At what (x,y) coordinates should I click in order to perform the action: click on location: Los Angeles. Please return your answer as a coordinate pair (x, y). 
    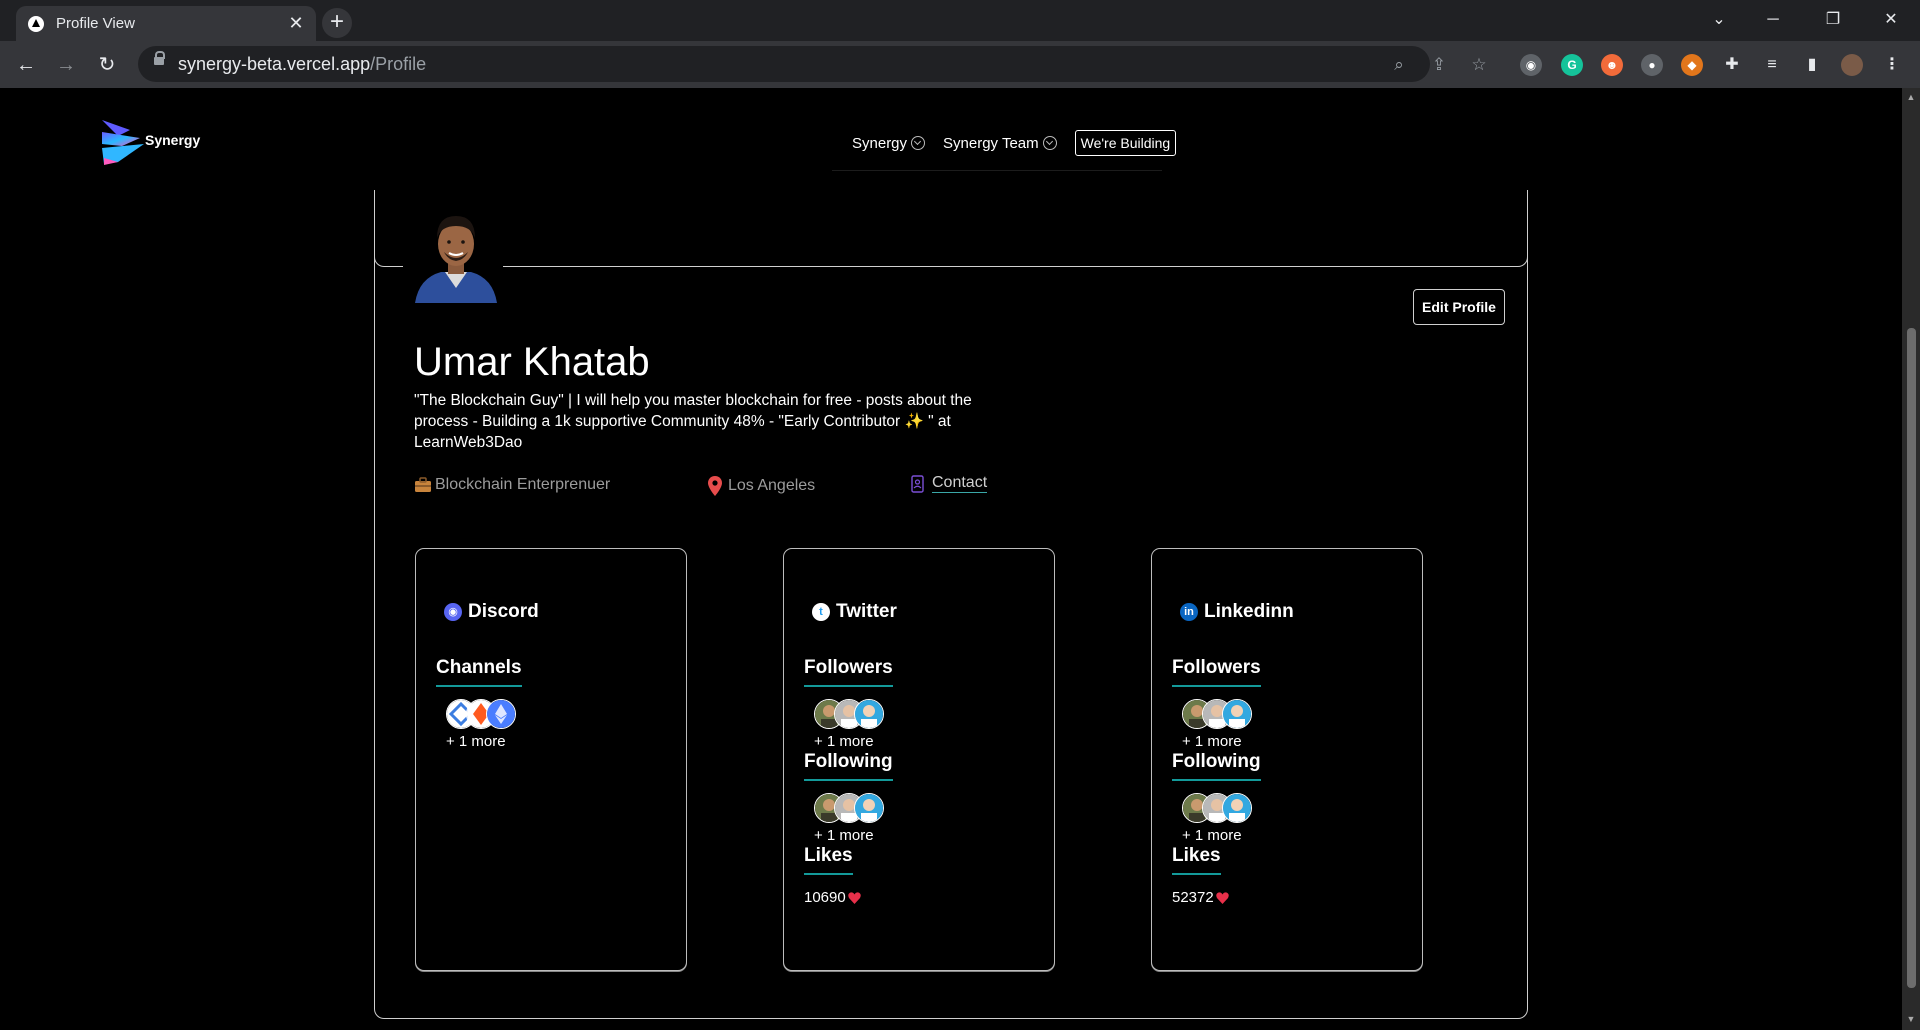
    Looking at the image, I should click on (761, 486).